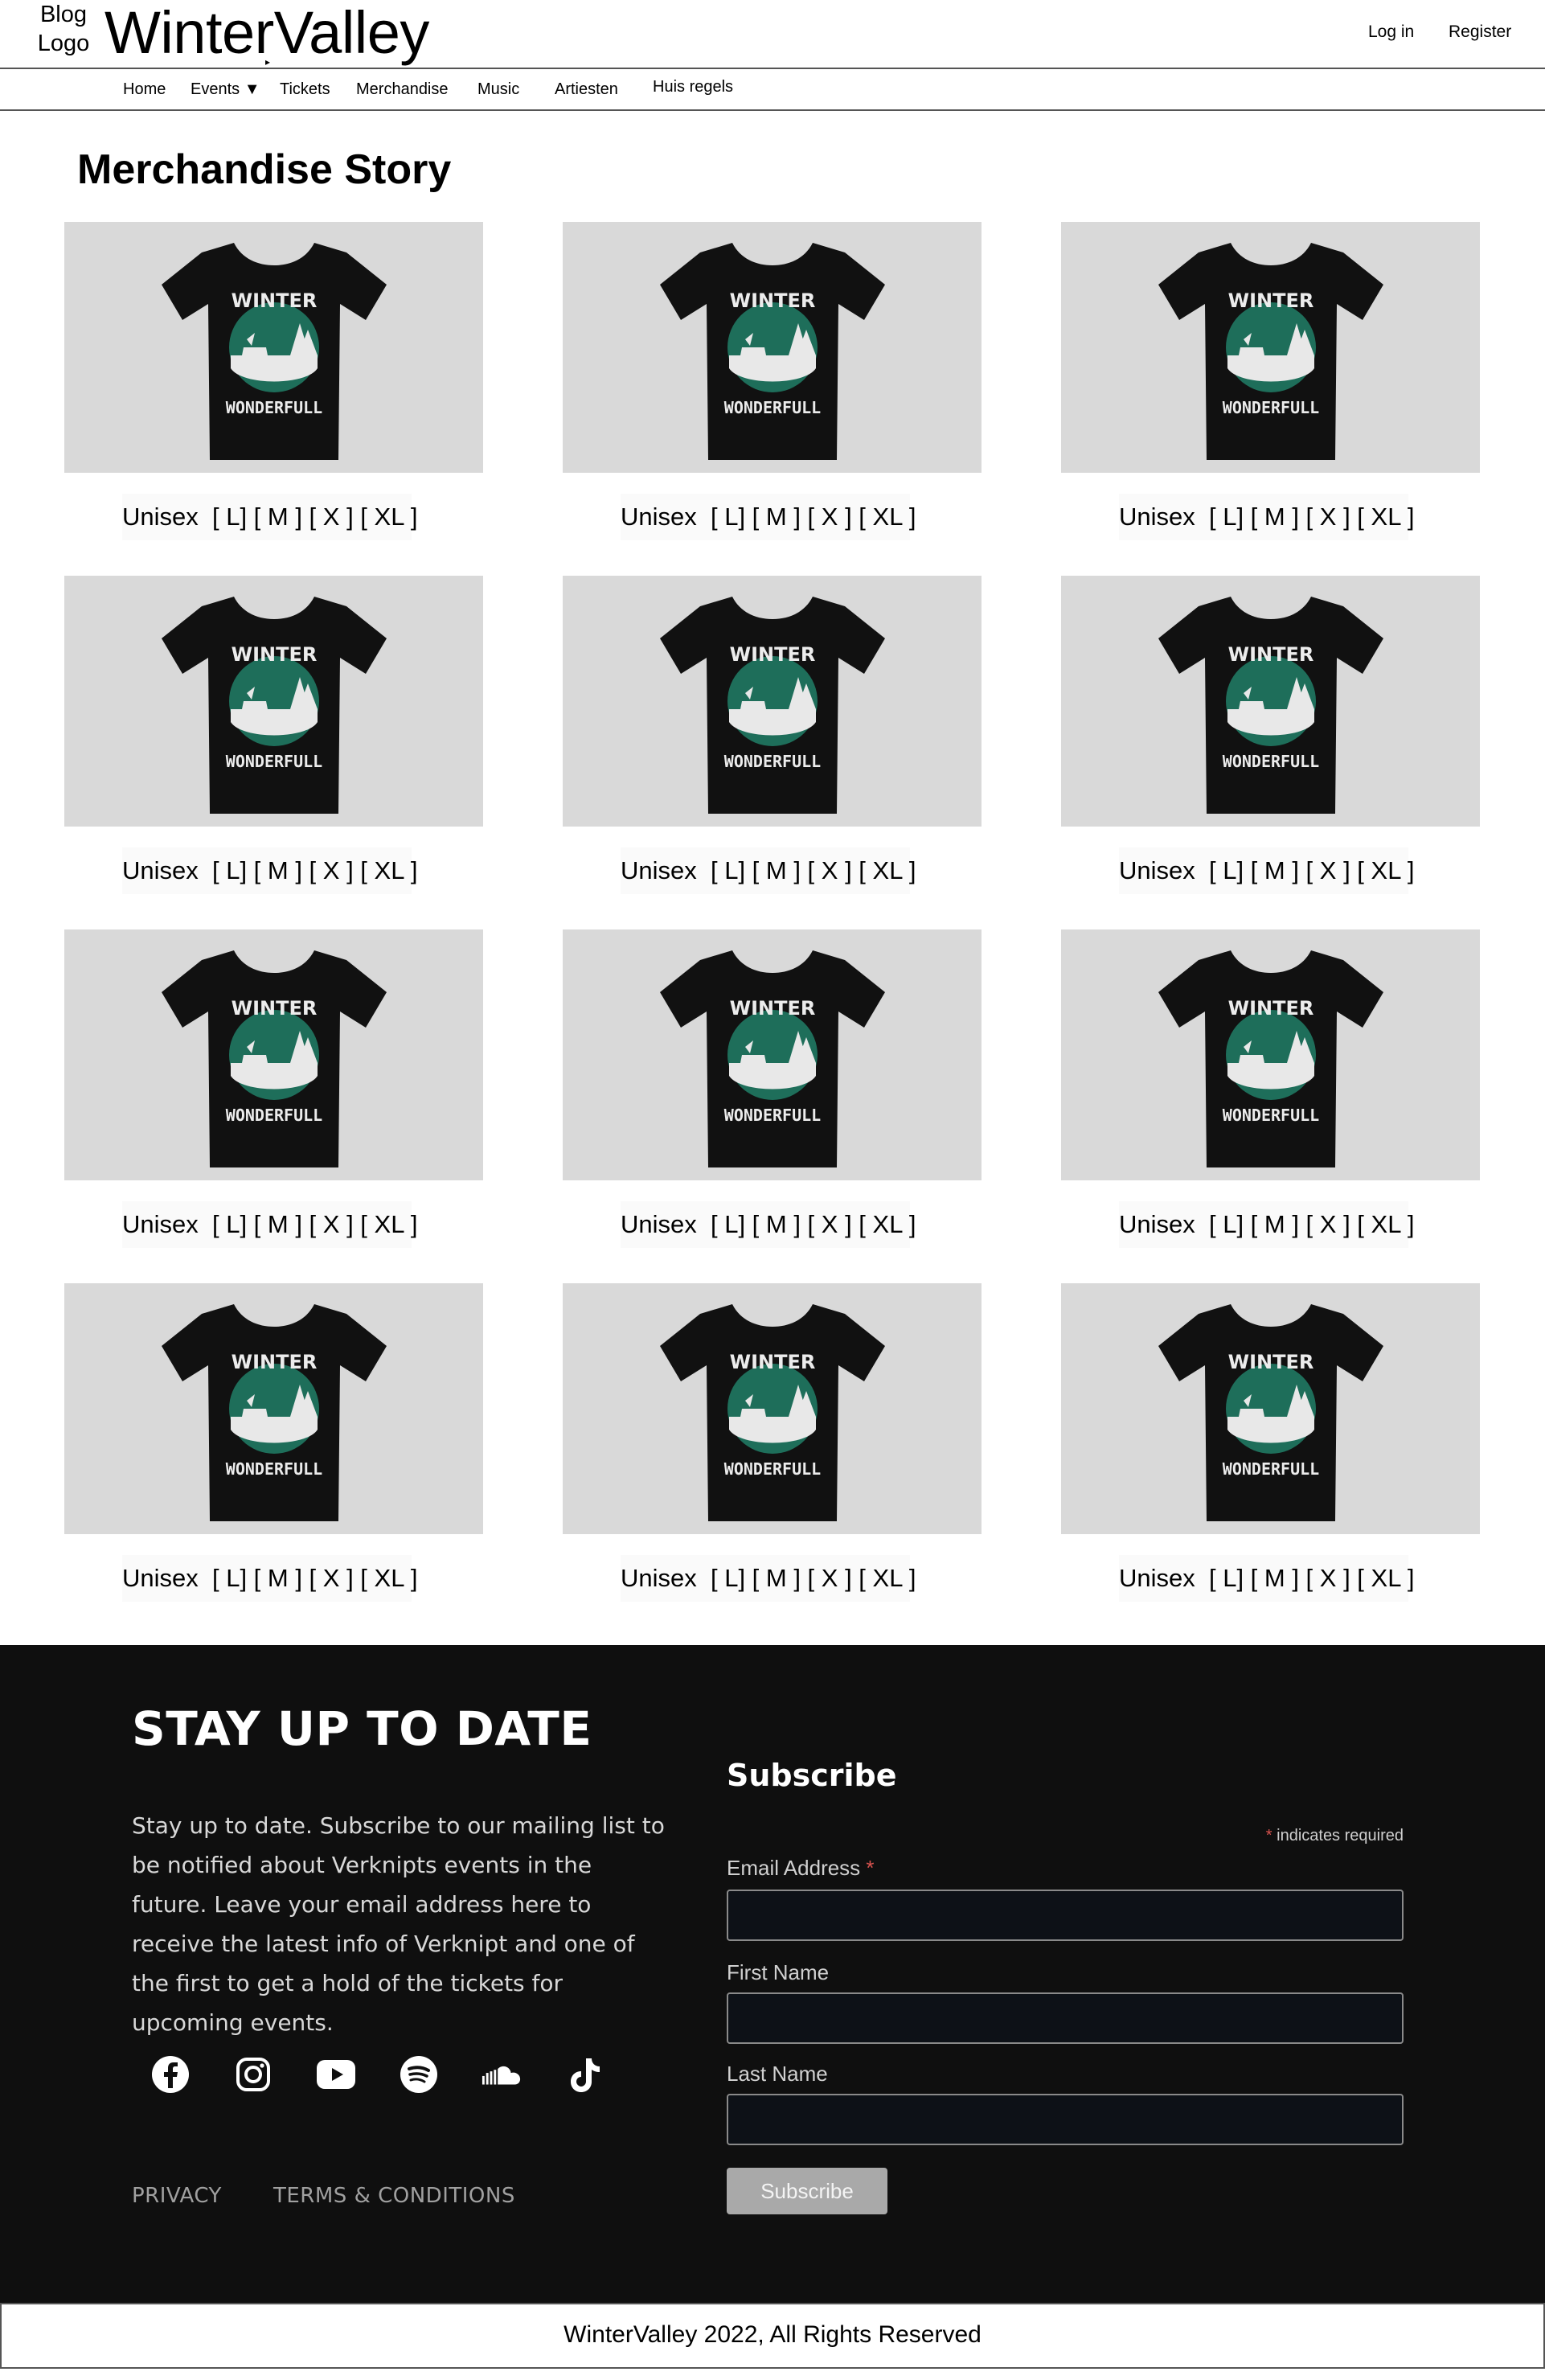 The height and width of the screenshot is (2380, 1545). What do you see at coordinates (1065, 1915) in the screenshot?
I see `email-field` at bounding box center [1065, 1915].